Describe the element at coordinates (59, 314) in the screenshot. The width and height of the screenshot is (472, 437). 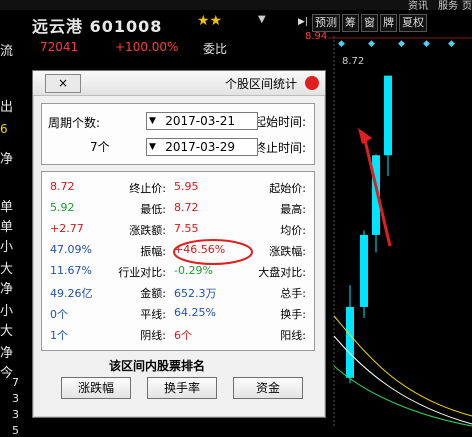
I see `stat-right-value: 0个` at that location.